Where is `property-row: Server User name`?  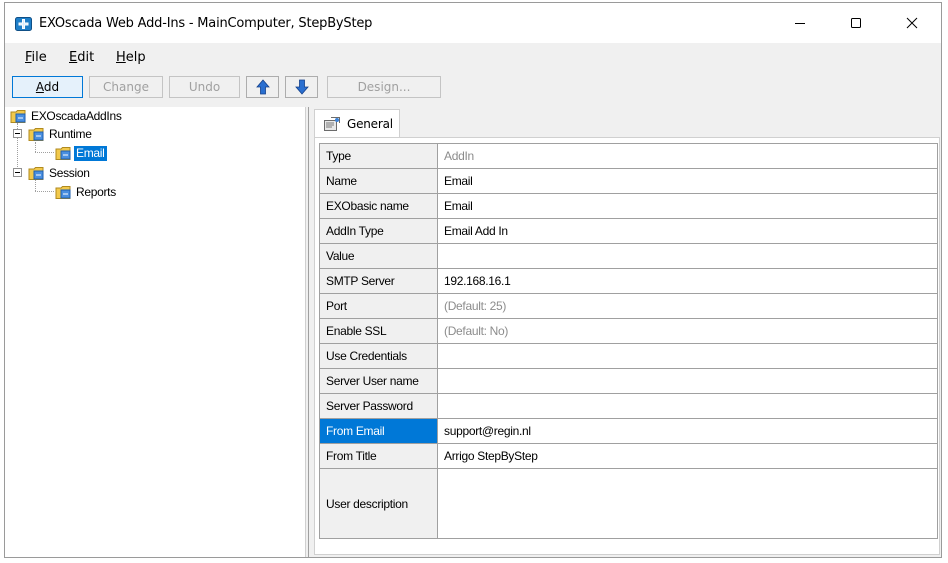
property-row: Server User name is located at coordinates (628, 381).